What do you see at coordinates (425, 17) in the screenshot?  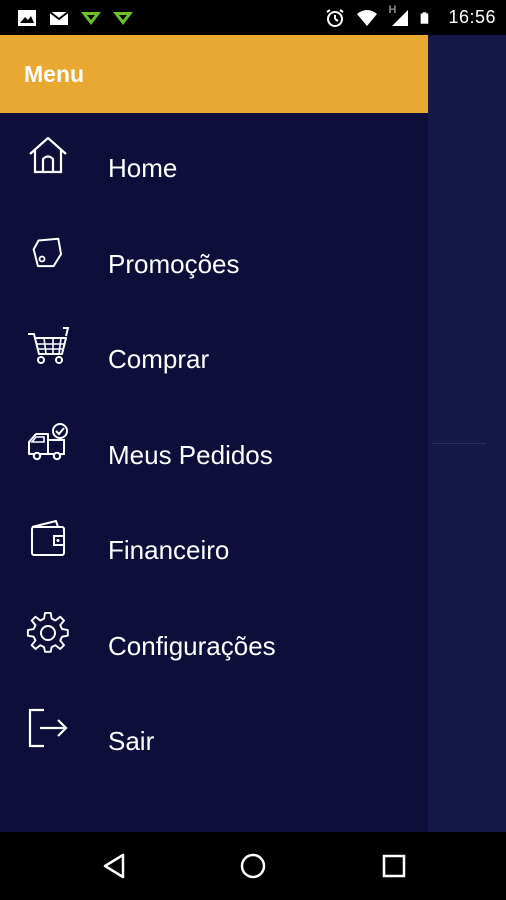 I see `battery-icon` at bounding box center [425, 17].